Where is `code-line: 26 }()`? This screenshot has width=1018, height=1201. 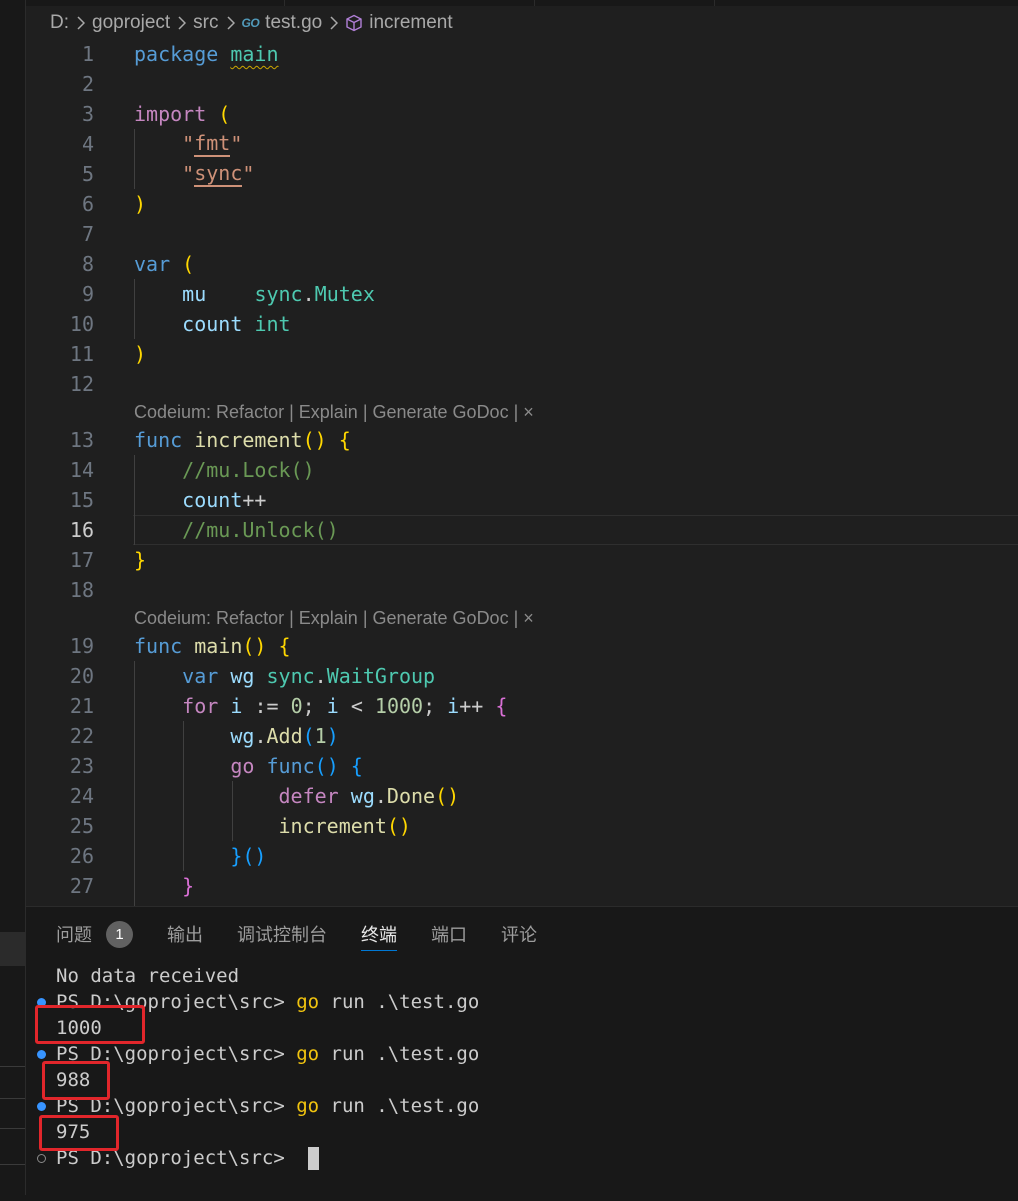 code-line: 26 }() is located at coordinates (522, 856).